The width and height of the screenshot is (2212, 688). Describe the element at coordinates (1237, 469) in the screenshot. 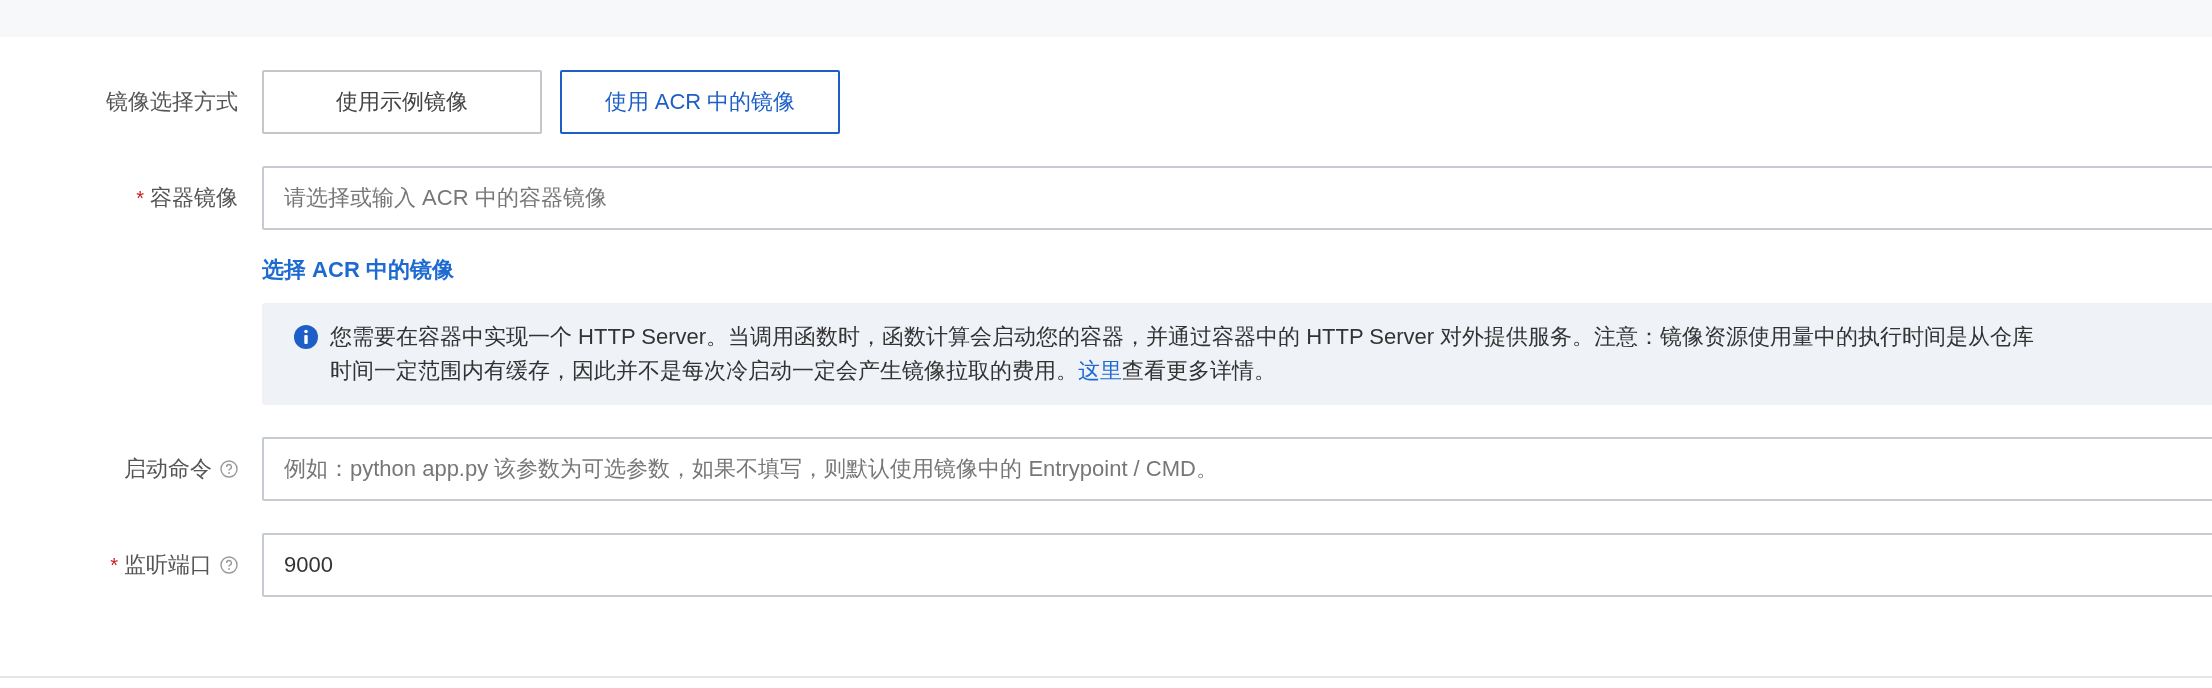

I see `command-input-field: 例如：python app.py 该参数为可选参数，如果不填写，则默认使用镜像中的 Entrypoint / CMD。` at that location.